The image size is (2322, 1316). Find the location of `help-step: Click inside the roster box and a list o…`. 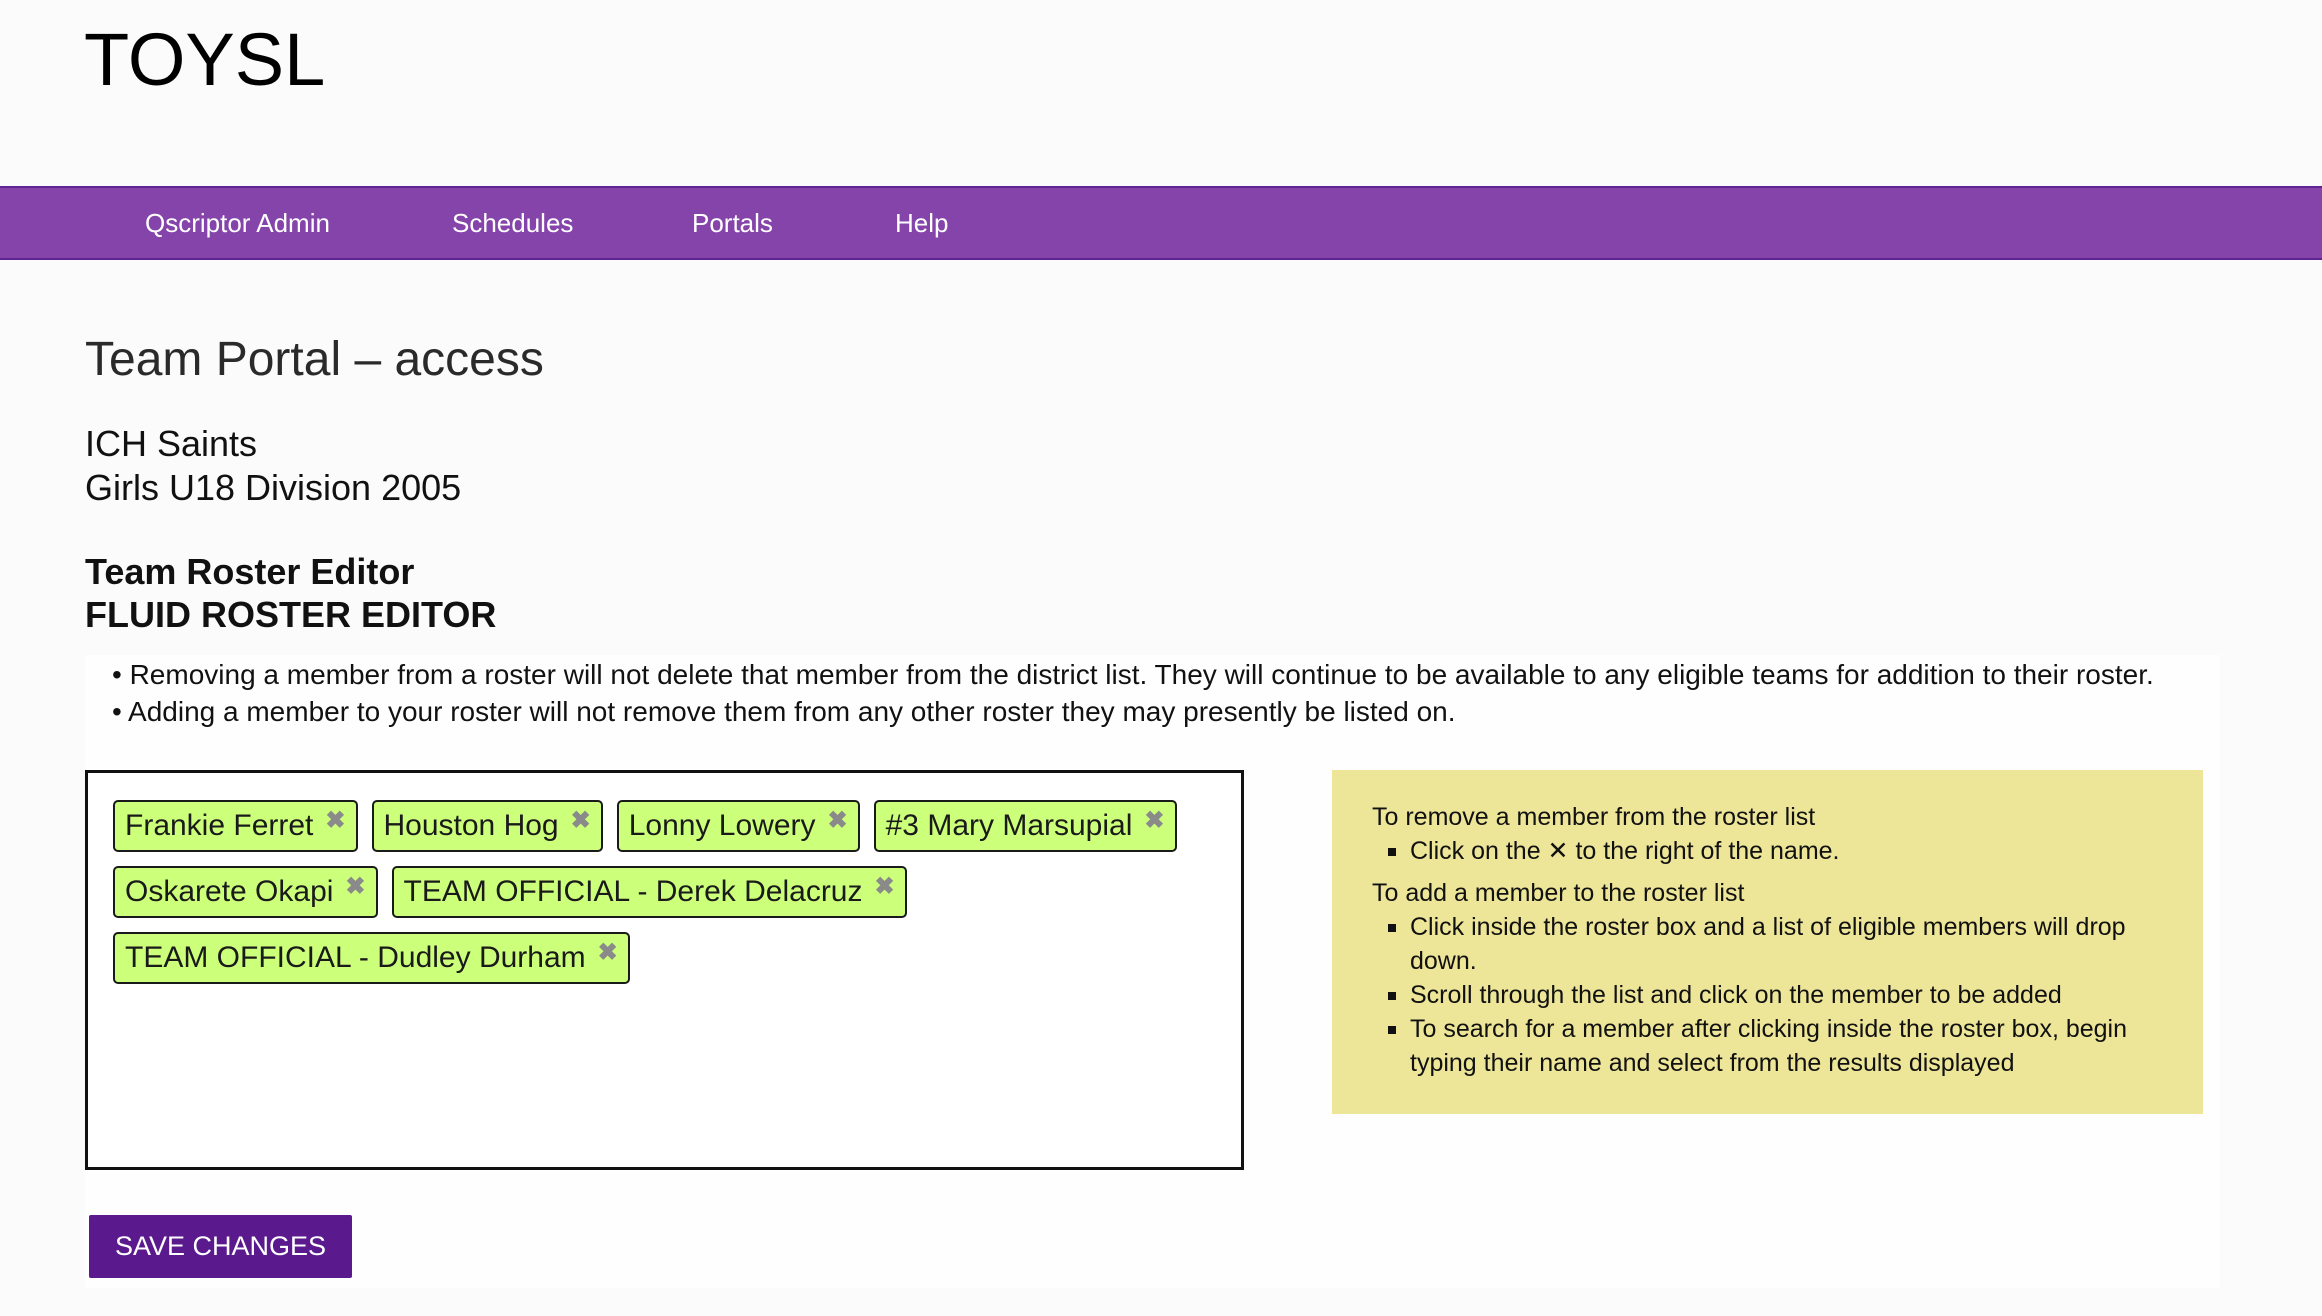

help-step: Click inside the roster box and a list o… is located at coordinates (1775, 944).